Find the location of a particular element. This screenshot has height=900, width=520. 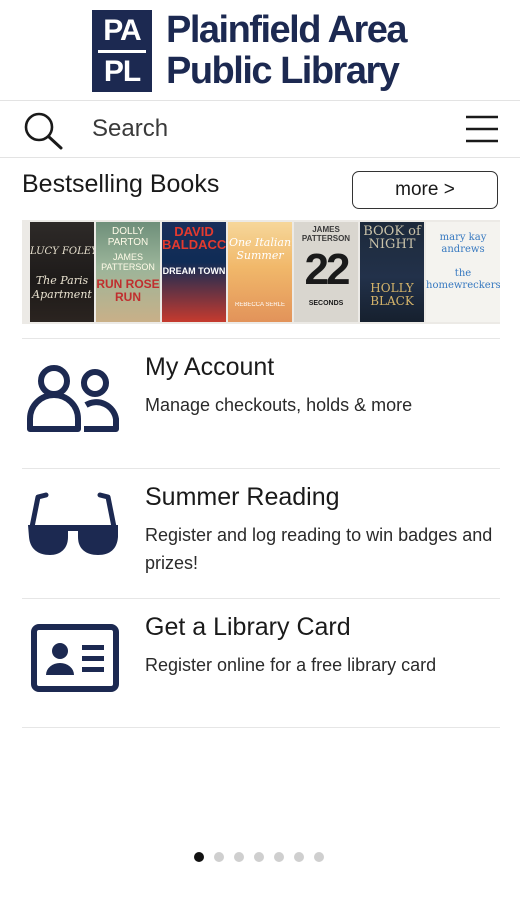

book-cover: mary kay andrews the homewreckers is located at coordinates (463, 272).